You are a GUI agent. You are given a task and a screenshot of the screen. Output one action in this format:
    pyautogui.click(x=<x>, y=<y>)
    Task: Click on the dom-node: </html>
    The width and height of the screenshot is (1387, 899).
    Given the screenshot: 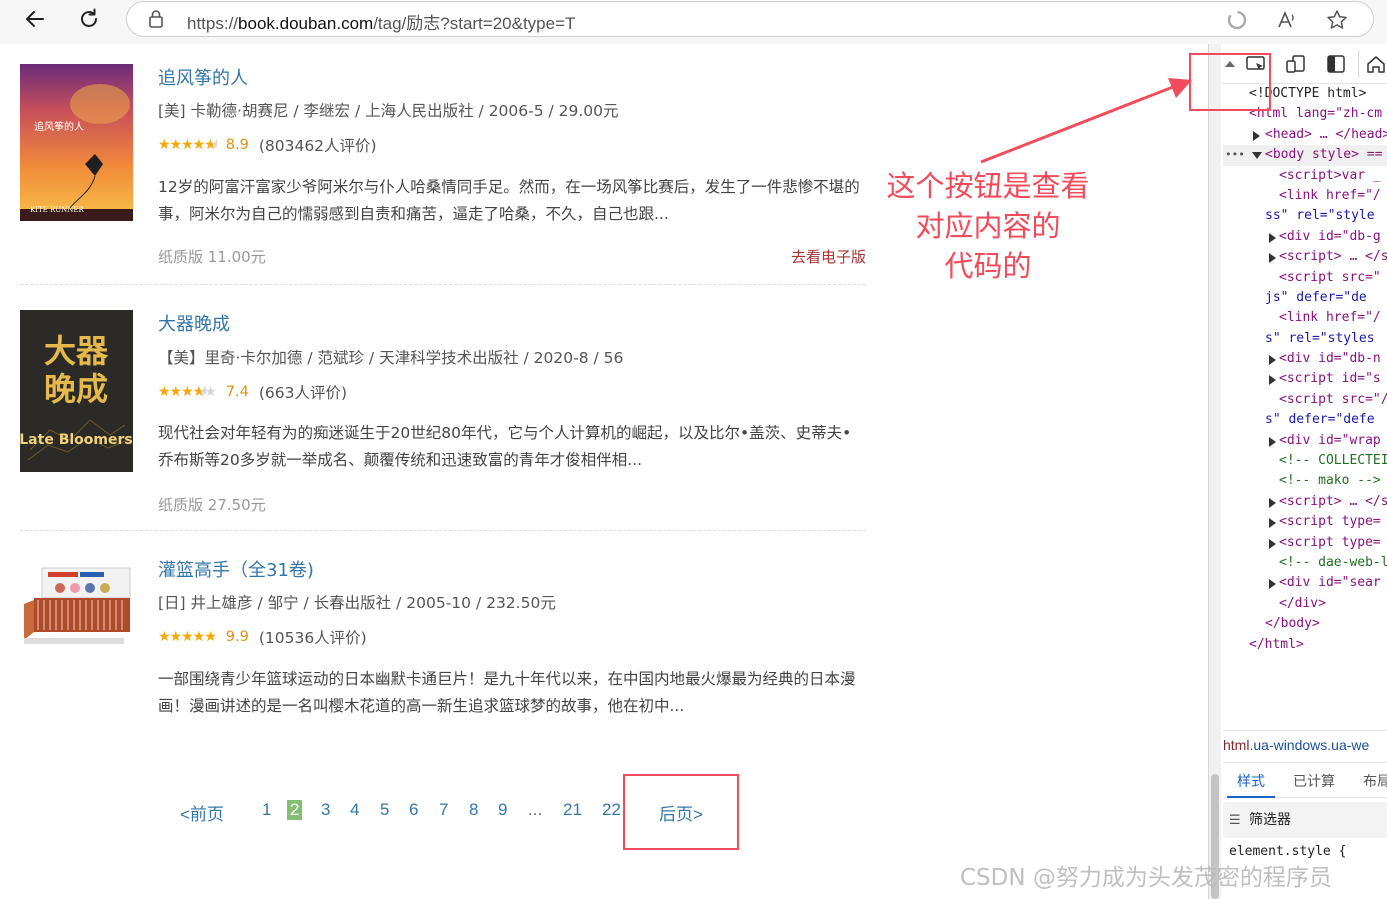 What is the action you would take?
    pyautogui.click(x=1305, y=645)
    